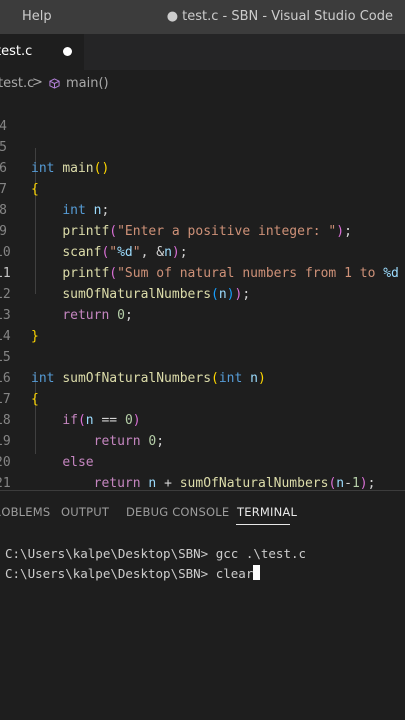  I want to click on editor-tab-bar: test.c, so click(202, 52).